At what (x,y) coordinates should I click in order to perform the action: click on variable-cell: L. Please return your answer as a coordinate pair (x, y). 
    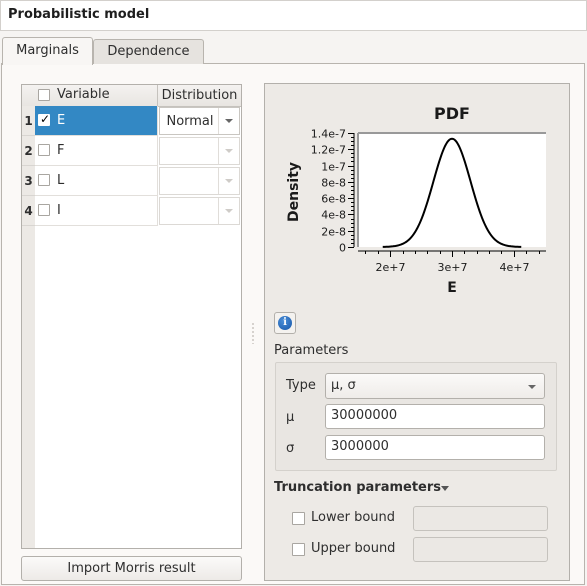
    Looking at the image, I should click on (96, 181).